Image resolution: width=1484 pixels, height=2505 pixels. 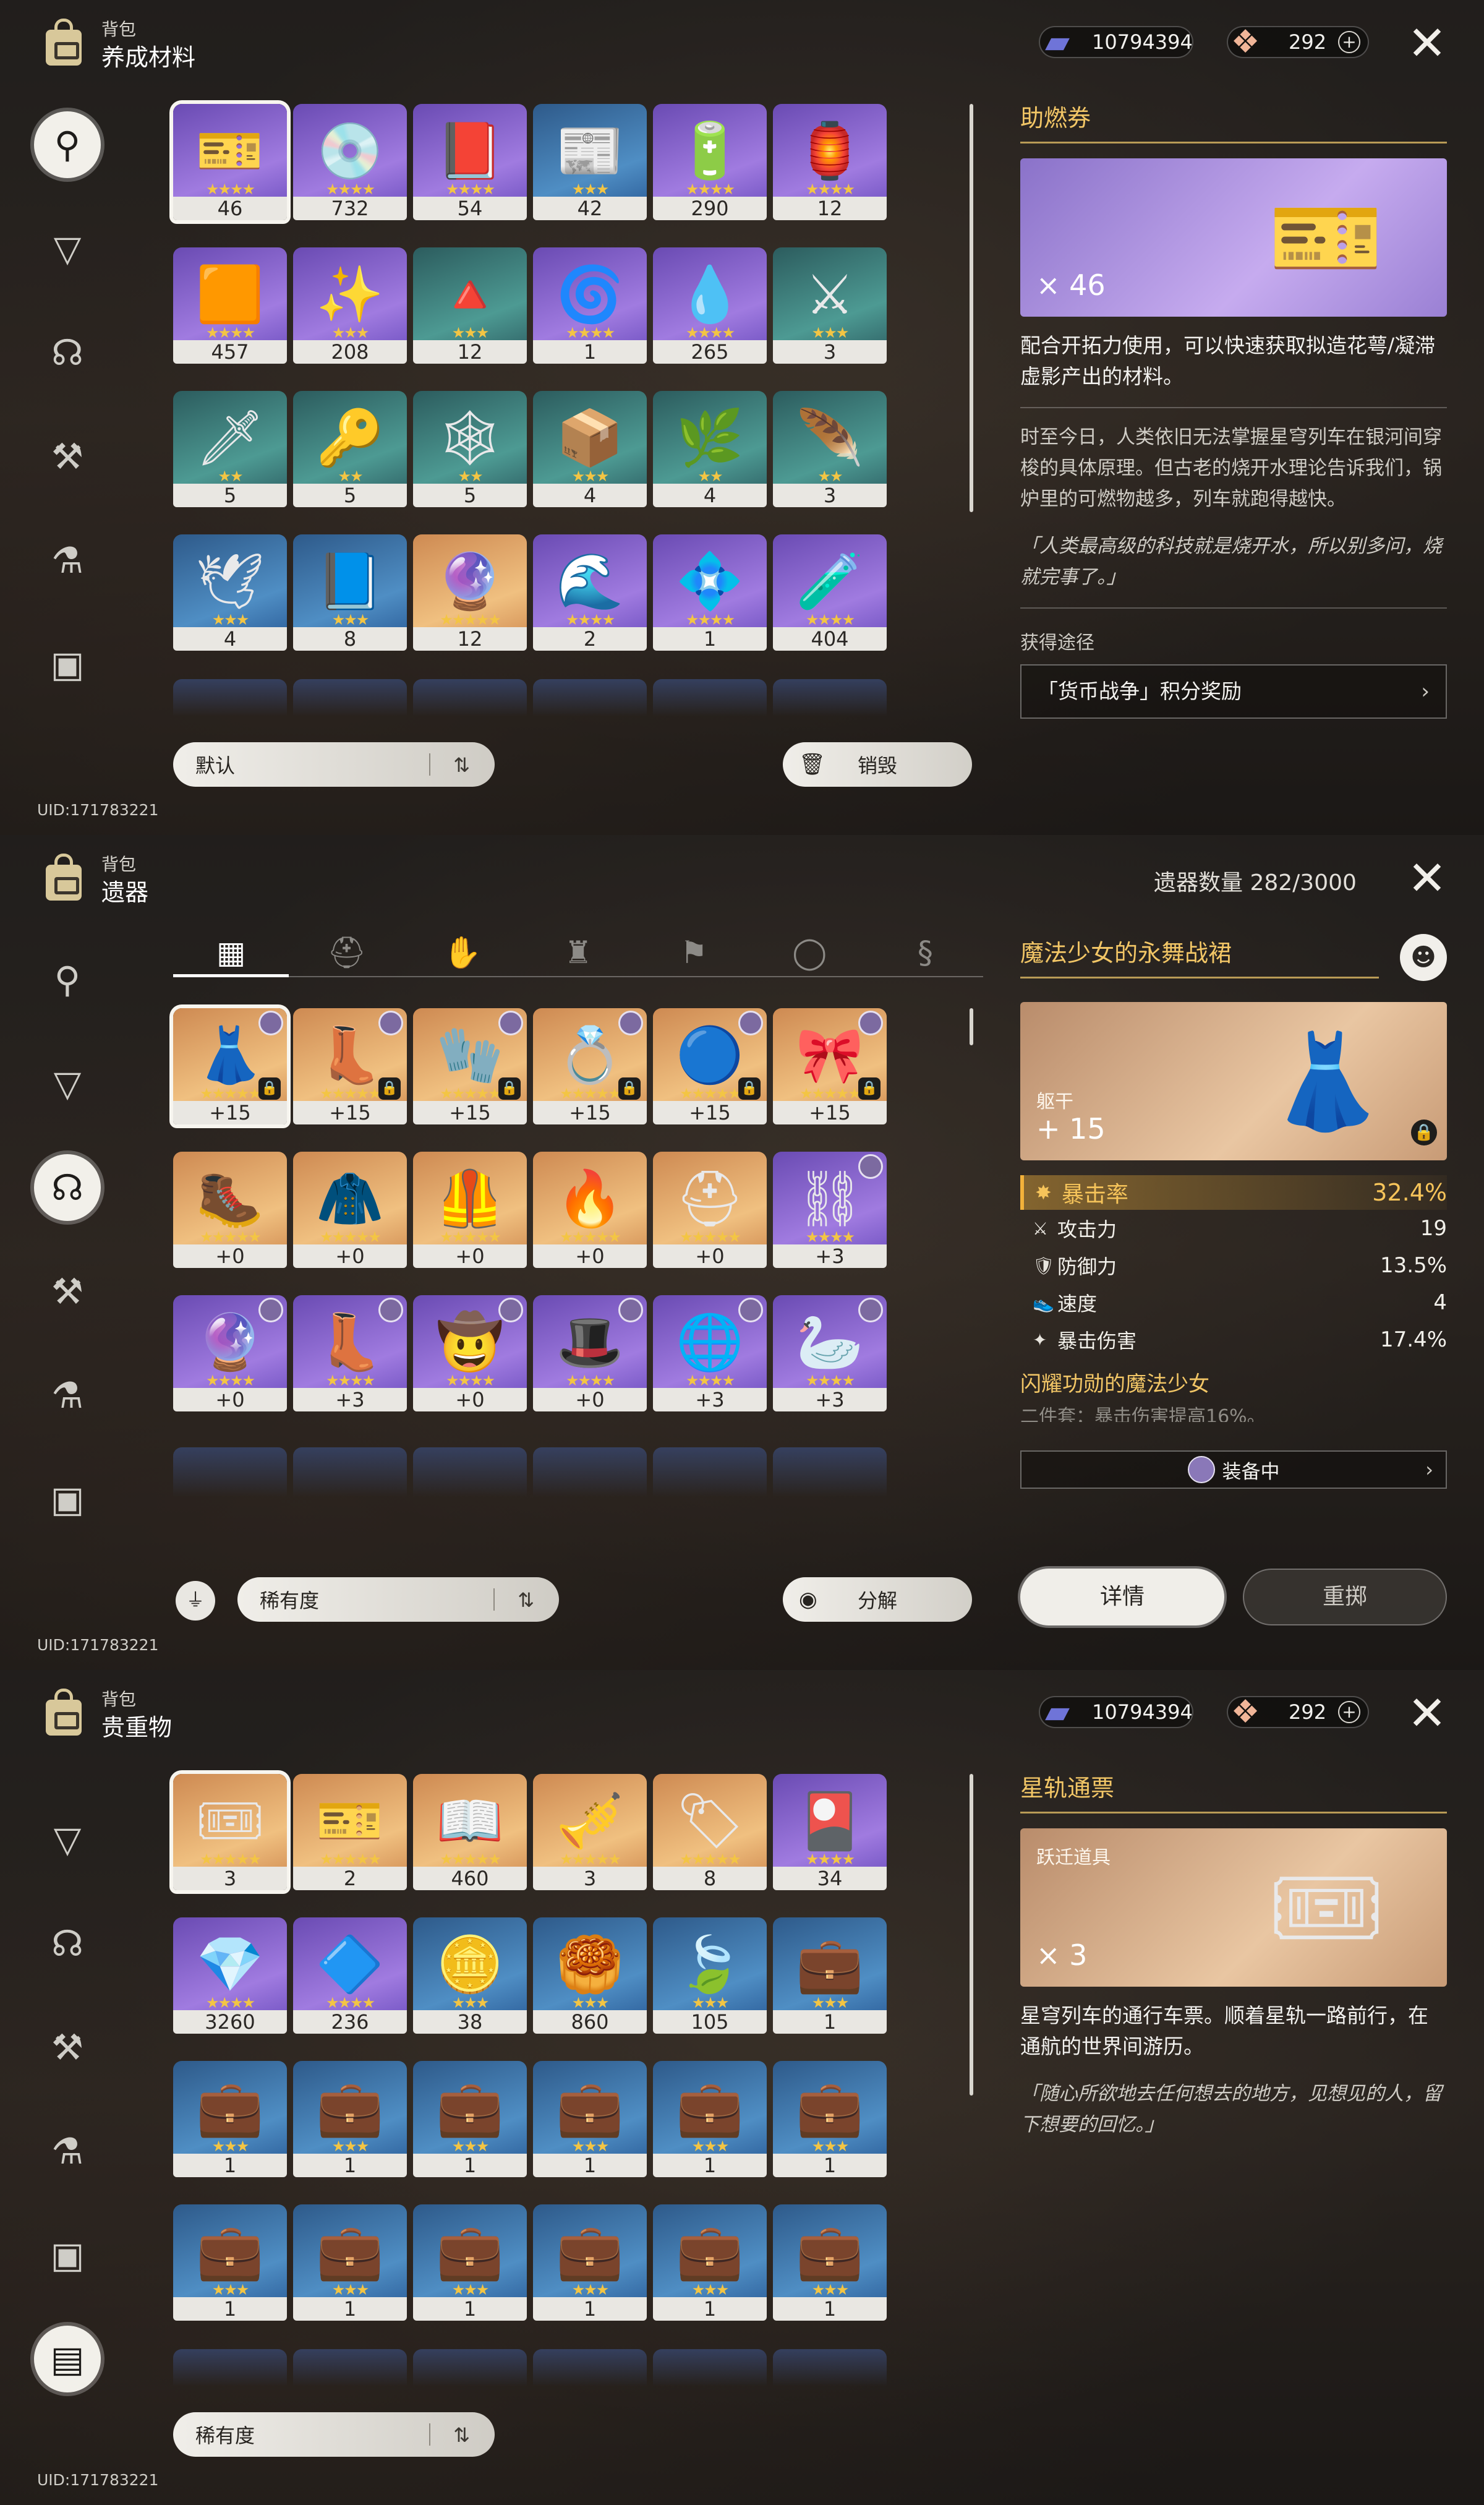 I want to click on sort-dropdown: 默认 ⇅, so click(x=334, y=764).